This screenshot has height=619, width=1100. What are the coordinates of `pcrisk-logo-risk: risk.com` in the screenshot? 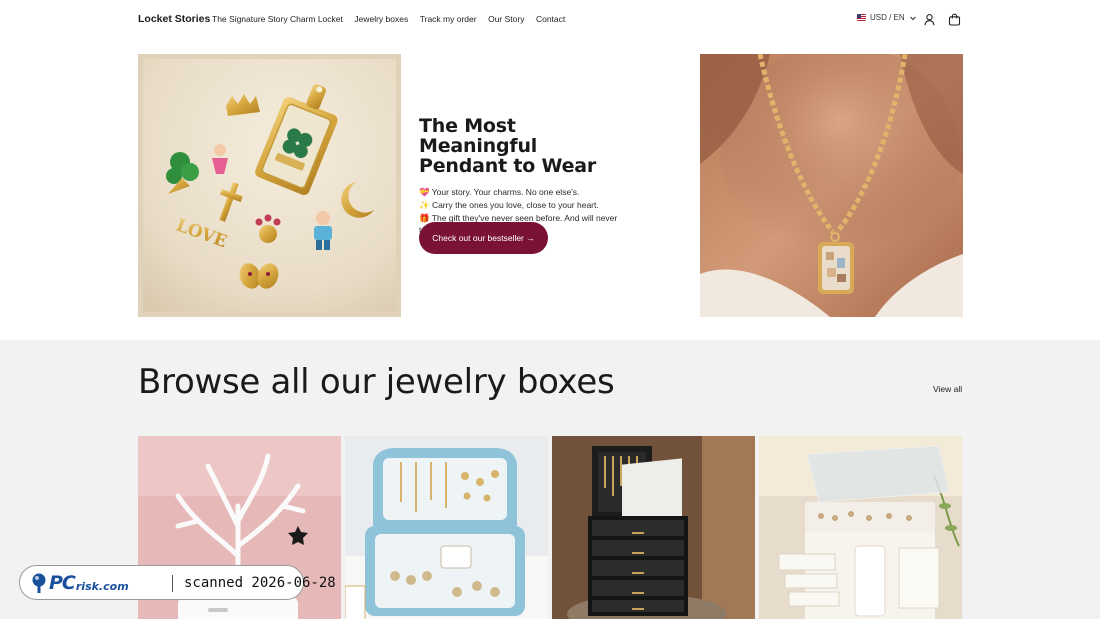 It's located at (102, 586).